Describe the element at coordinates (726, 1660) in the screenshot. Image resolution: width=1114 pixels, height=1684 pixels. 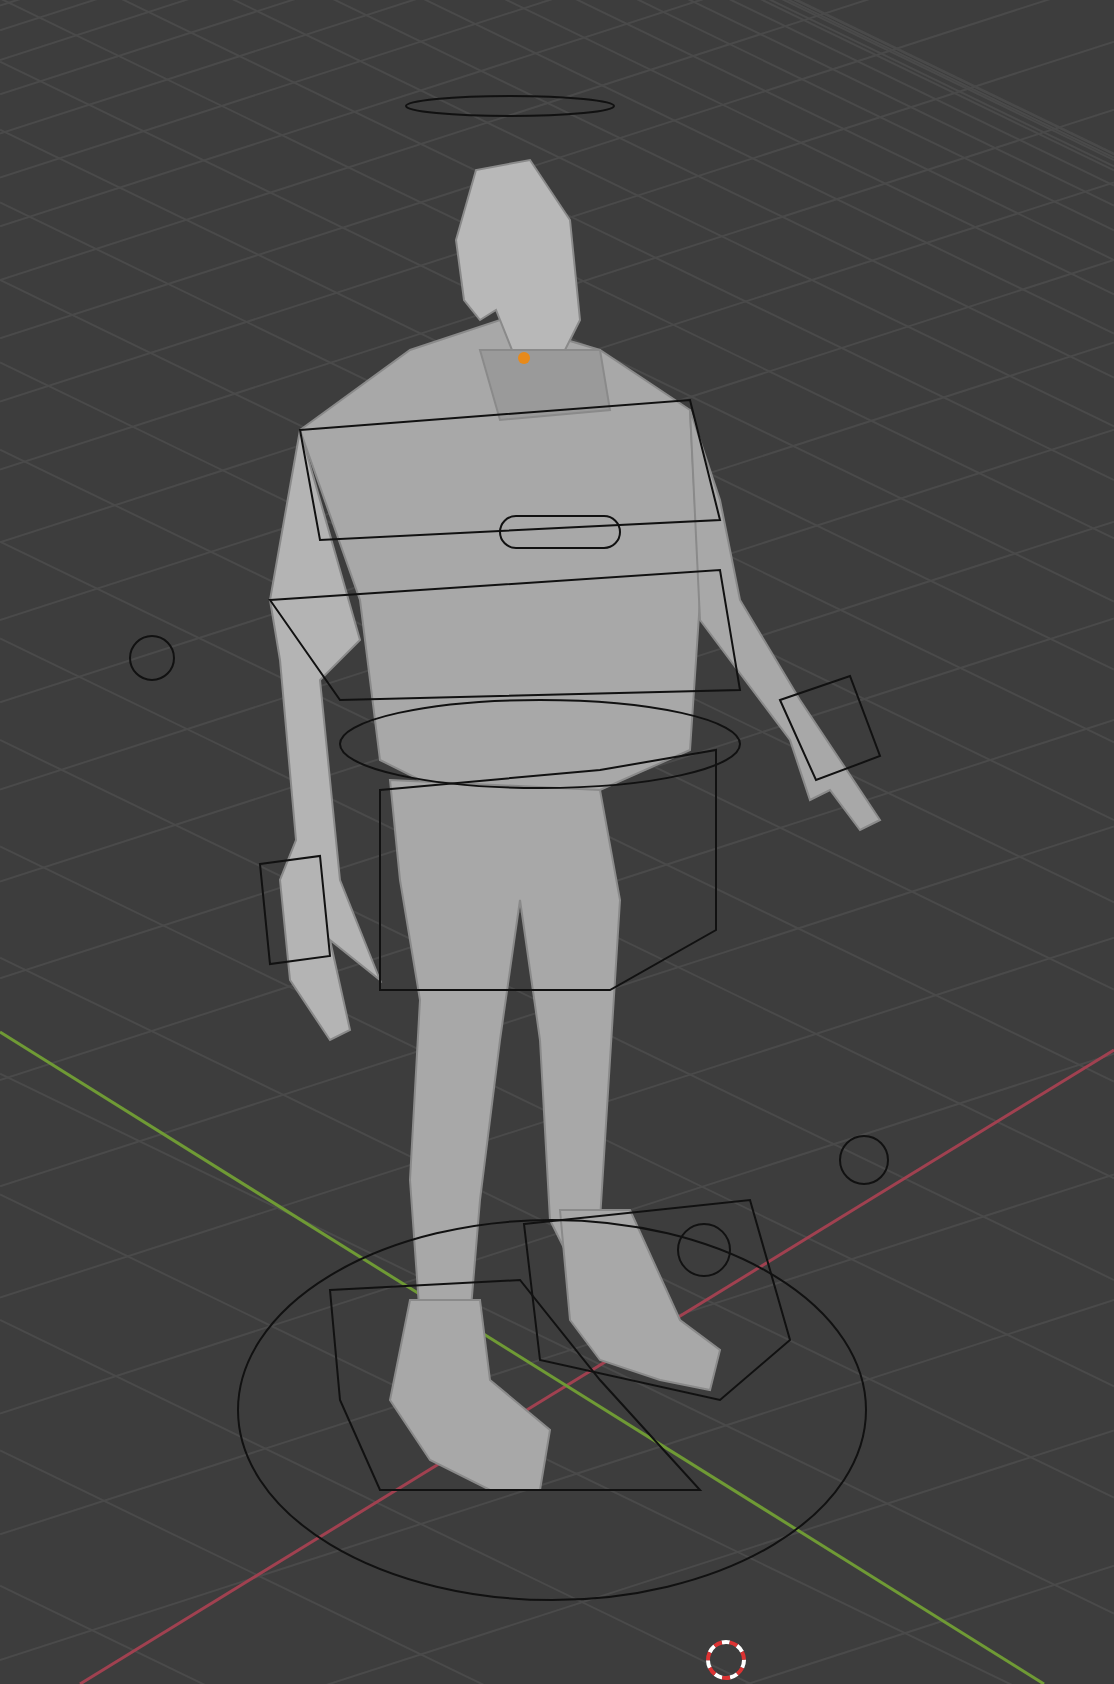
I see `3d-cursor-icon` at that location.